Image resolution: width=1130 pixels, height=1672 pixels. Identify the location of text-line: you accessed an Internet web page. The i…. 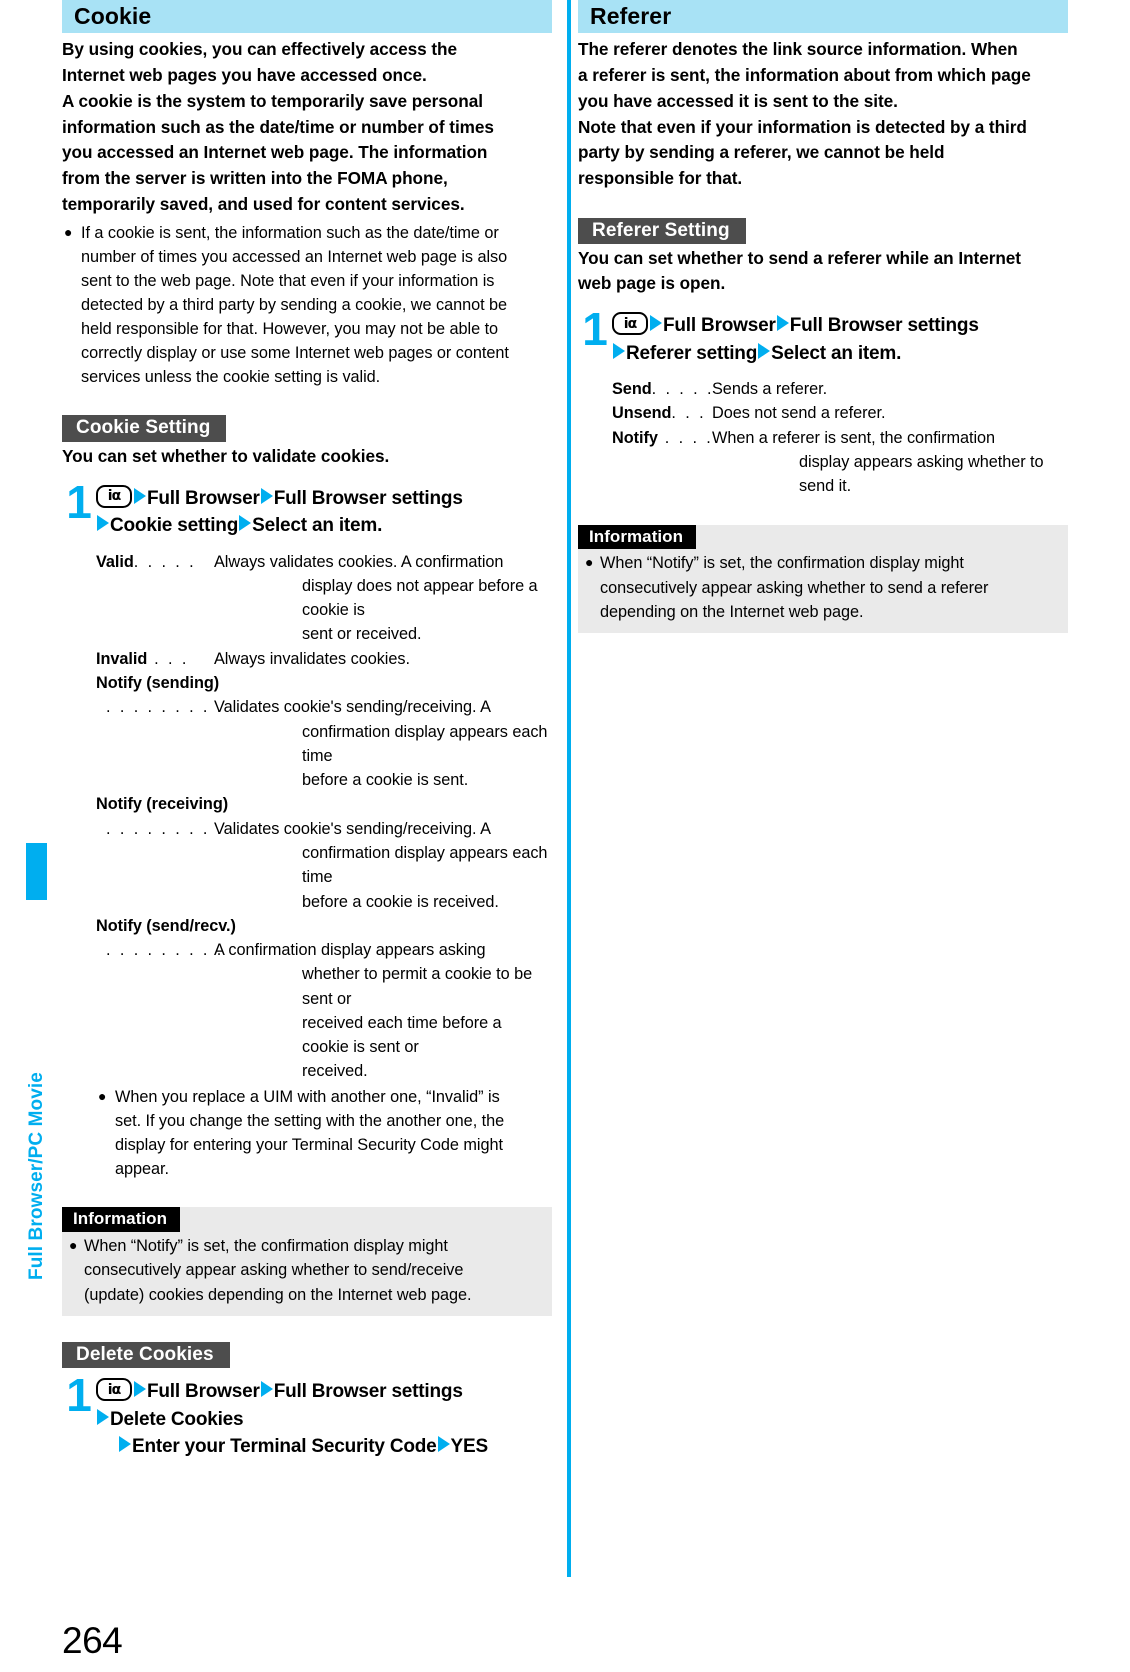
(275, 152).